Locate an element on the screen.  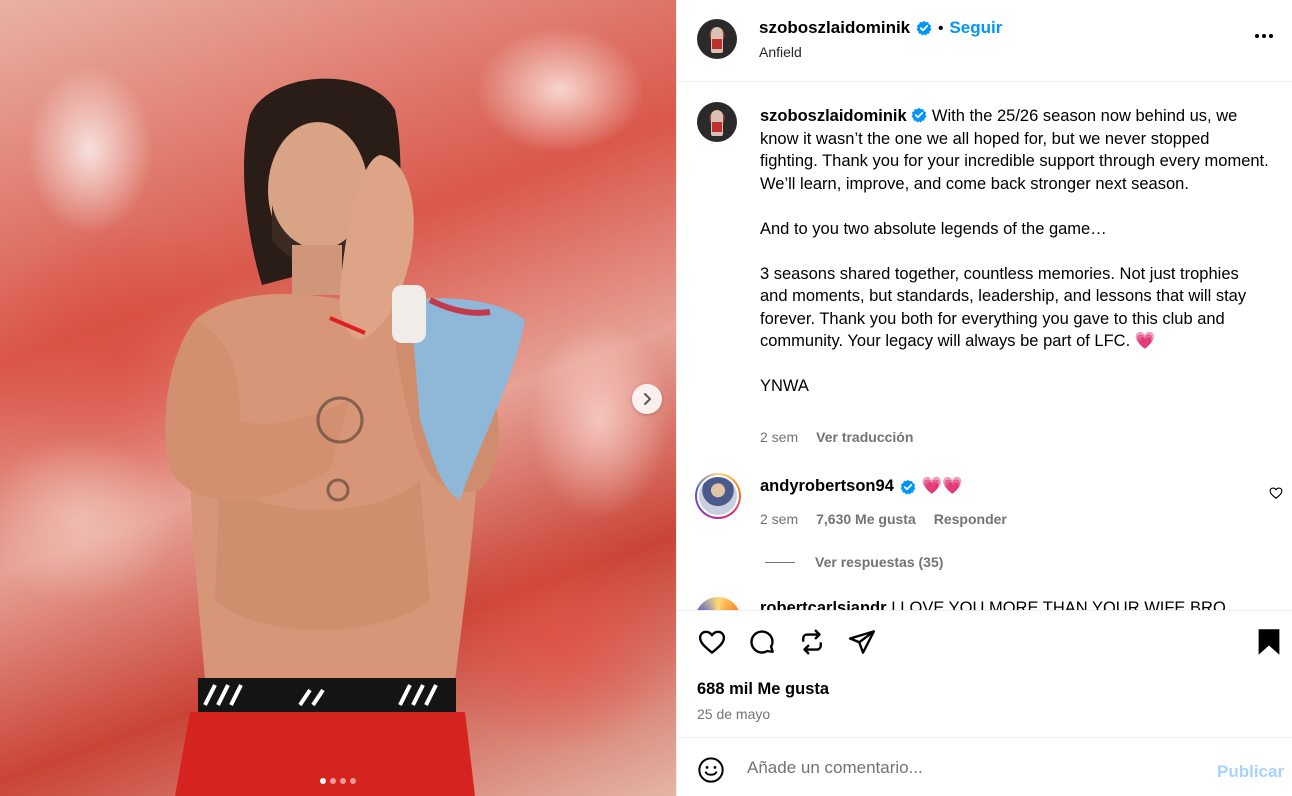
follow-button: Seguir is located at coordinates (975, 28).